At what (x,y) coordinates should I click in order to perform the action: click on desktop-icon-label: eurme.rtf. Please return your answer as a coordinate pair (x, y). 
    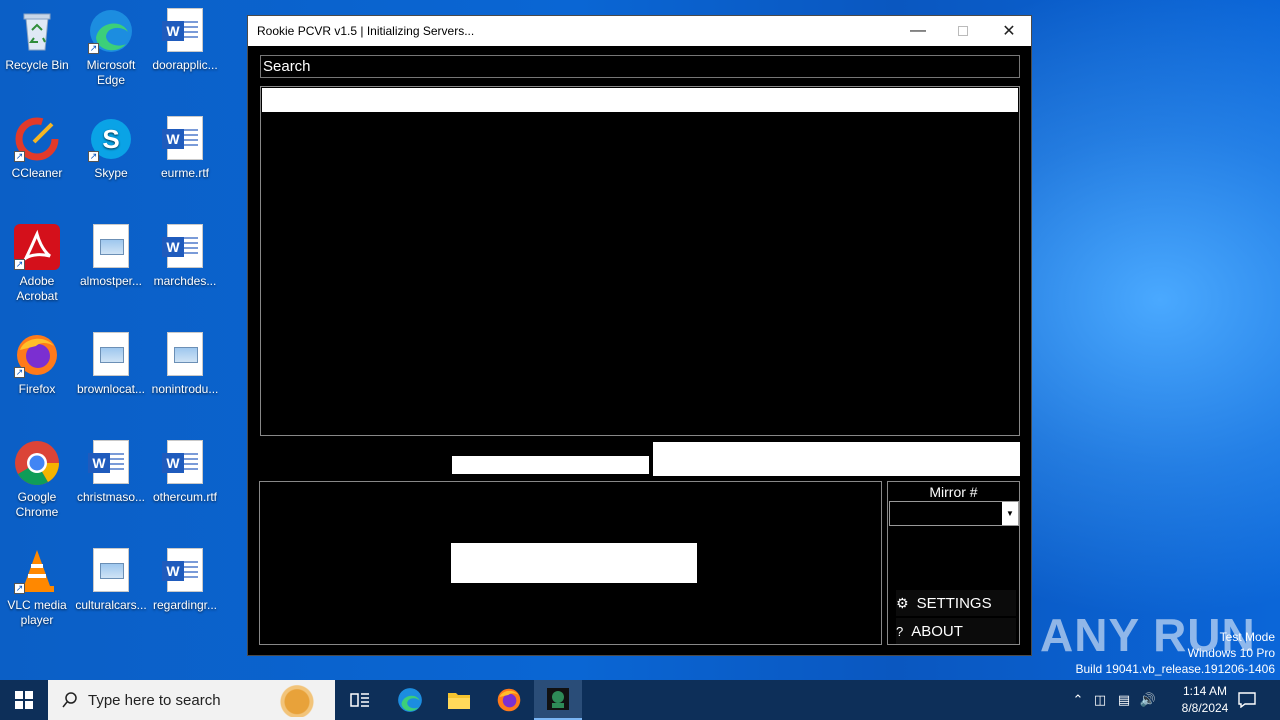
    Looking at the image, I should click on (184, 173).